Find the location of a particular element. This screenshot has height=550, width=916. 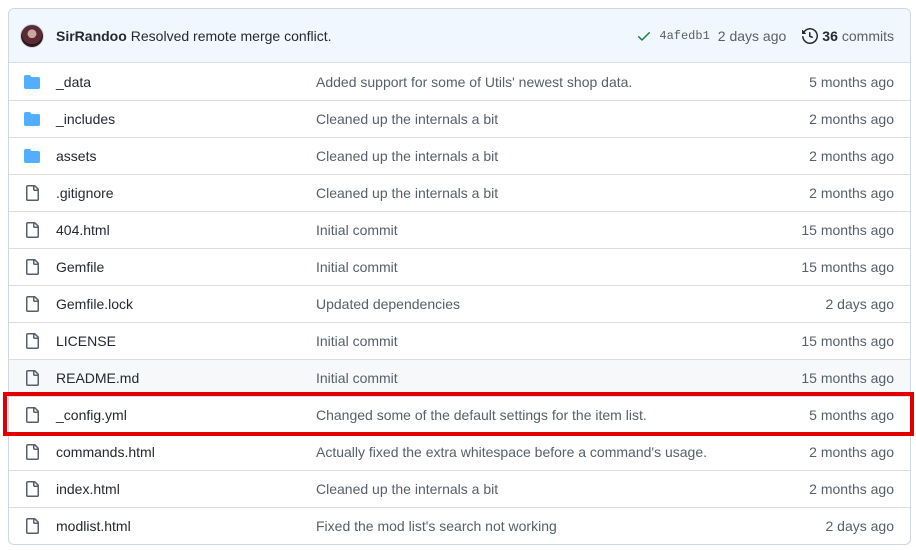

file-row: Gemfile Initial commit 15 months ago is located at coordinates (459, 266).